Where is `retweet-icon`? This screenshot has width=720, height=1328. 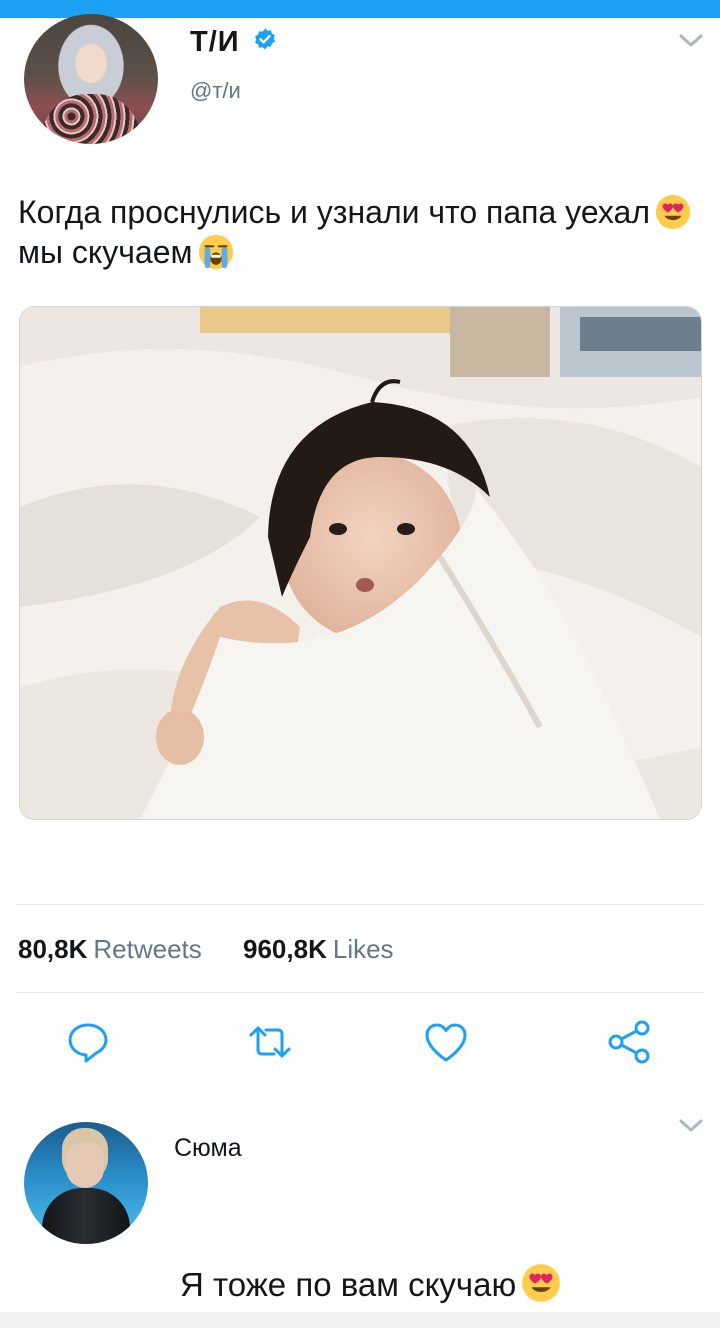 retweet-icon is located at coordinates (270, 1042).